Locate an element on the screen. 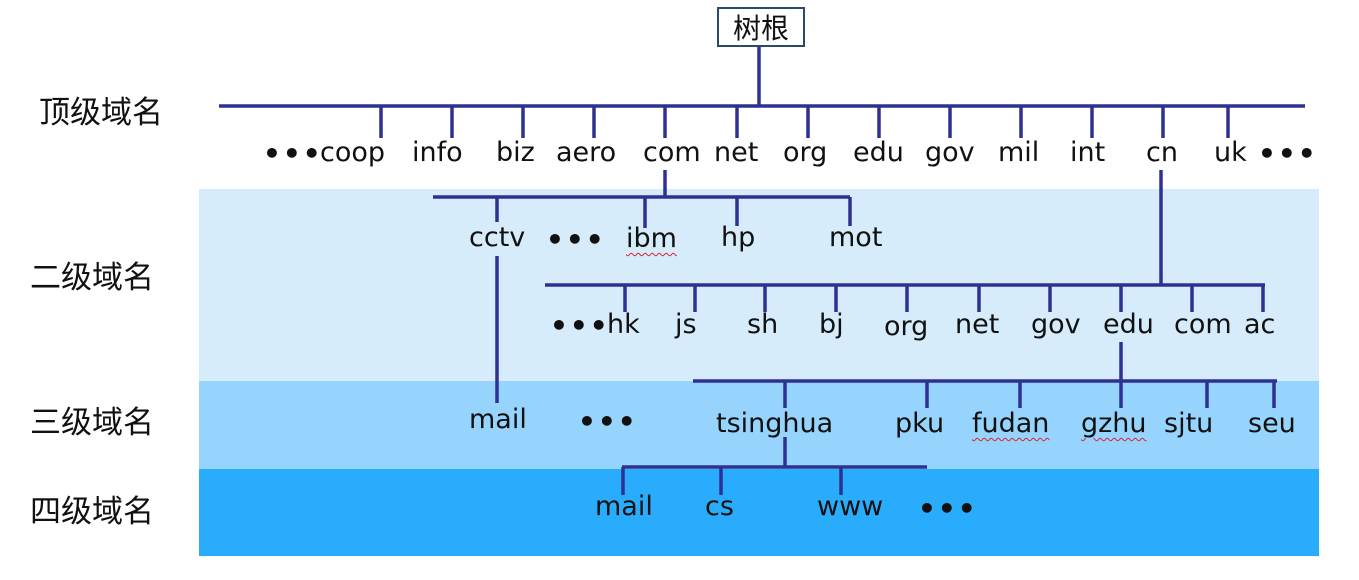  tsinghua-child-cs: cs is located at coordinates (719, 506).